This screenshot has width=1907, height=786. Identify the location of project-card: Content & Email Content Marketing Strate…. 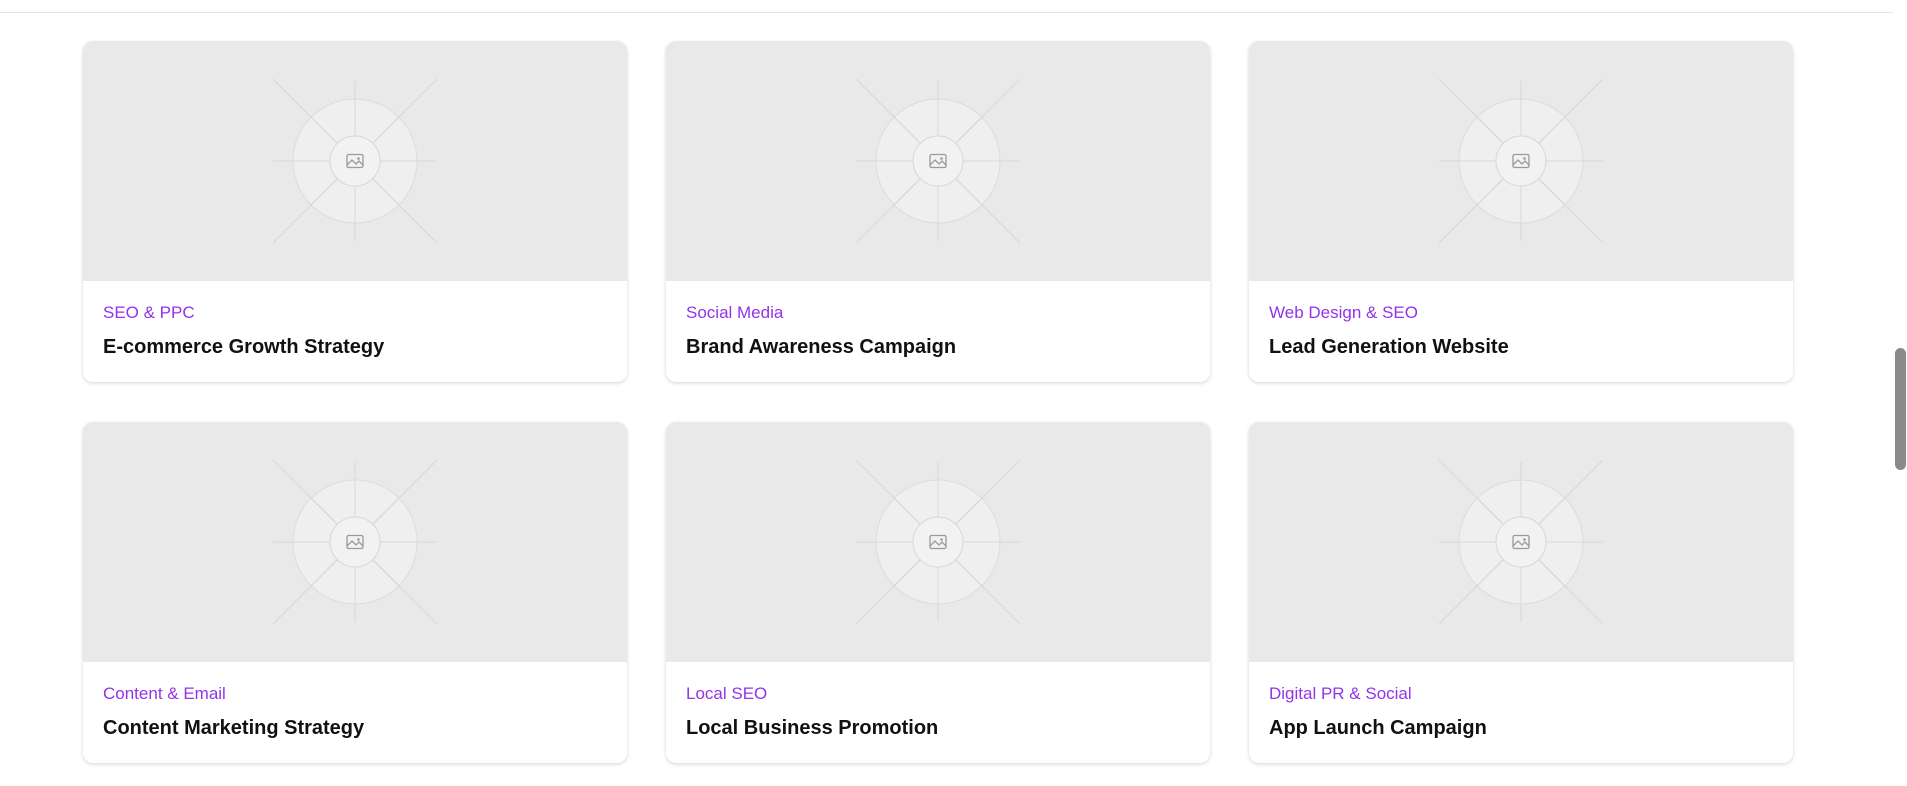
(355, 592).